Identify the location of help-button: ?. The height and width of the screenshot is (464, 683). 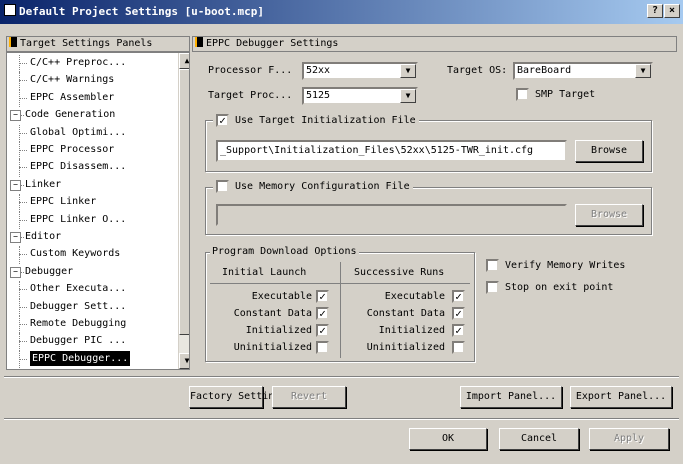
(655, 11).